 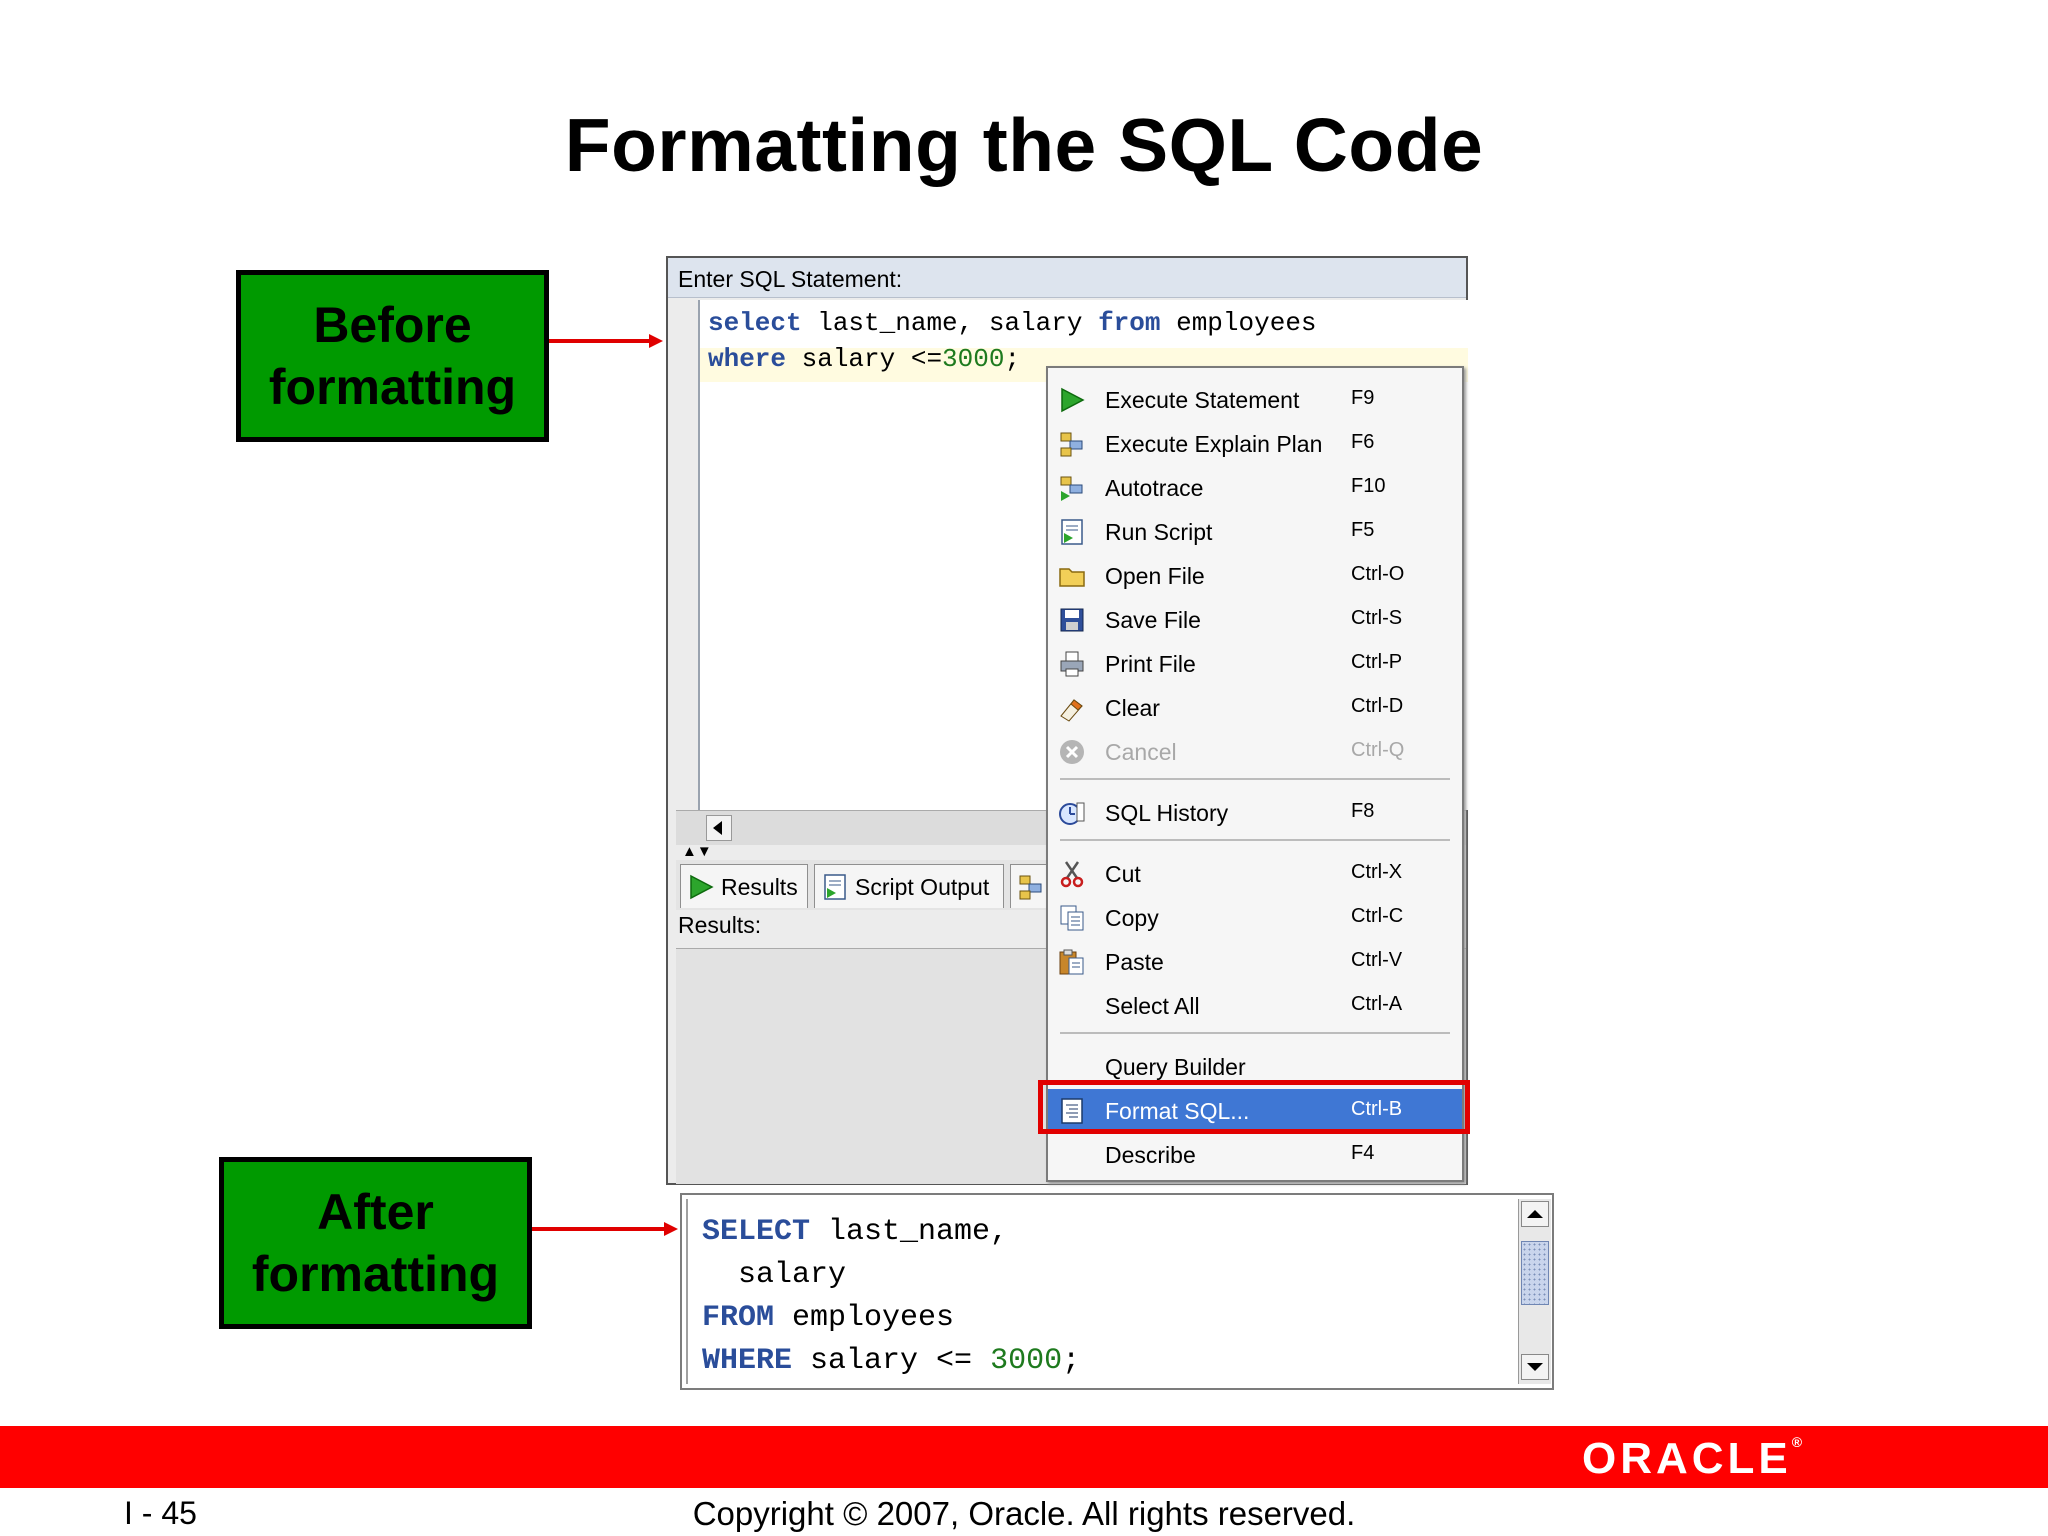 I want to click on chevron-up-icon, so click(x=1535, y=1214).